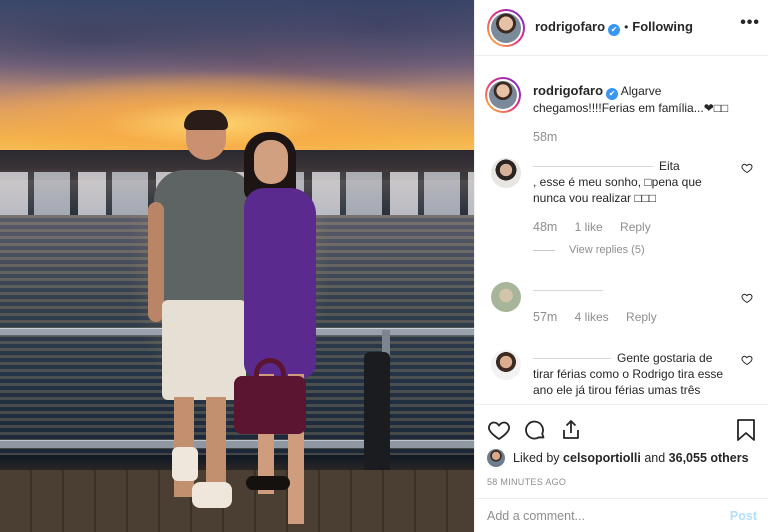 The height and width of the screenshot is (532, 768). I want to click on comment-time: 48m, so click(545, 227).